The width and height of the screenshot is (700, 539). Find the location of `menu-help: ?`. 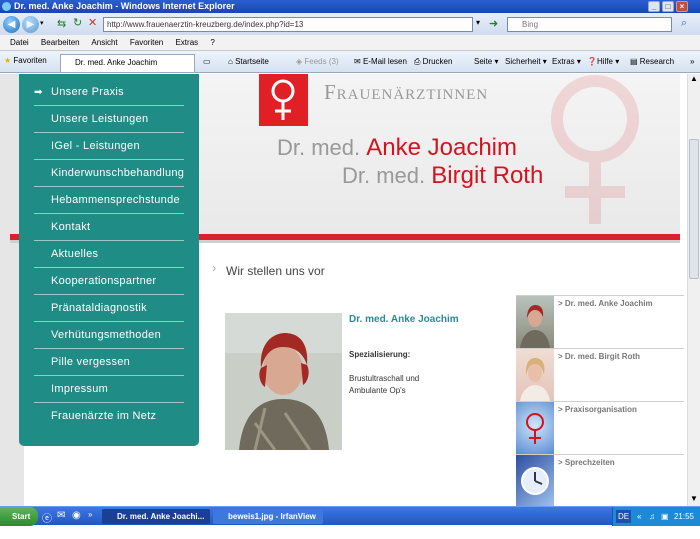

menu-help: ? is located at coordinates (212, 42).